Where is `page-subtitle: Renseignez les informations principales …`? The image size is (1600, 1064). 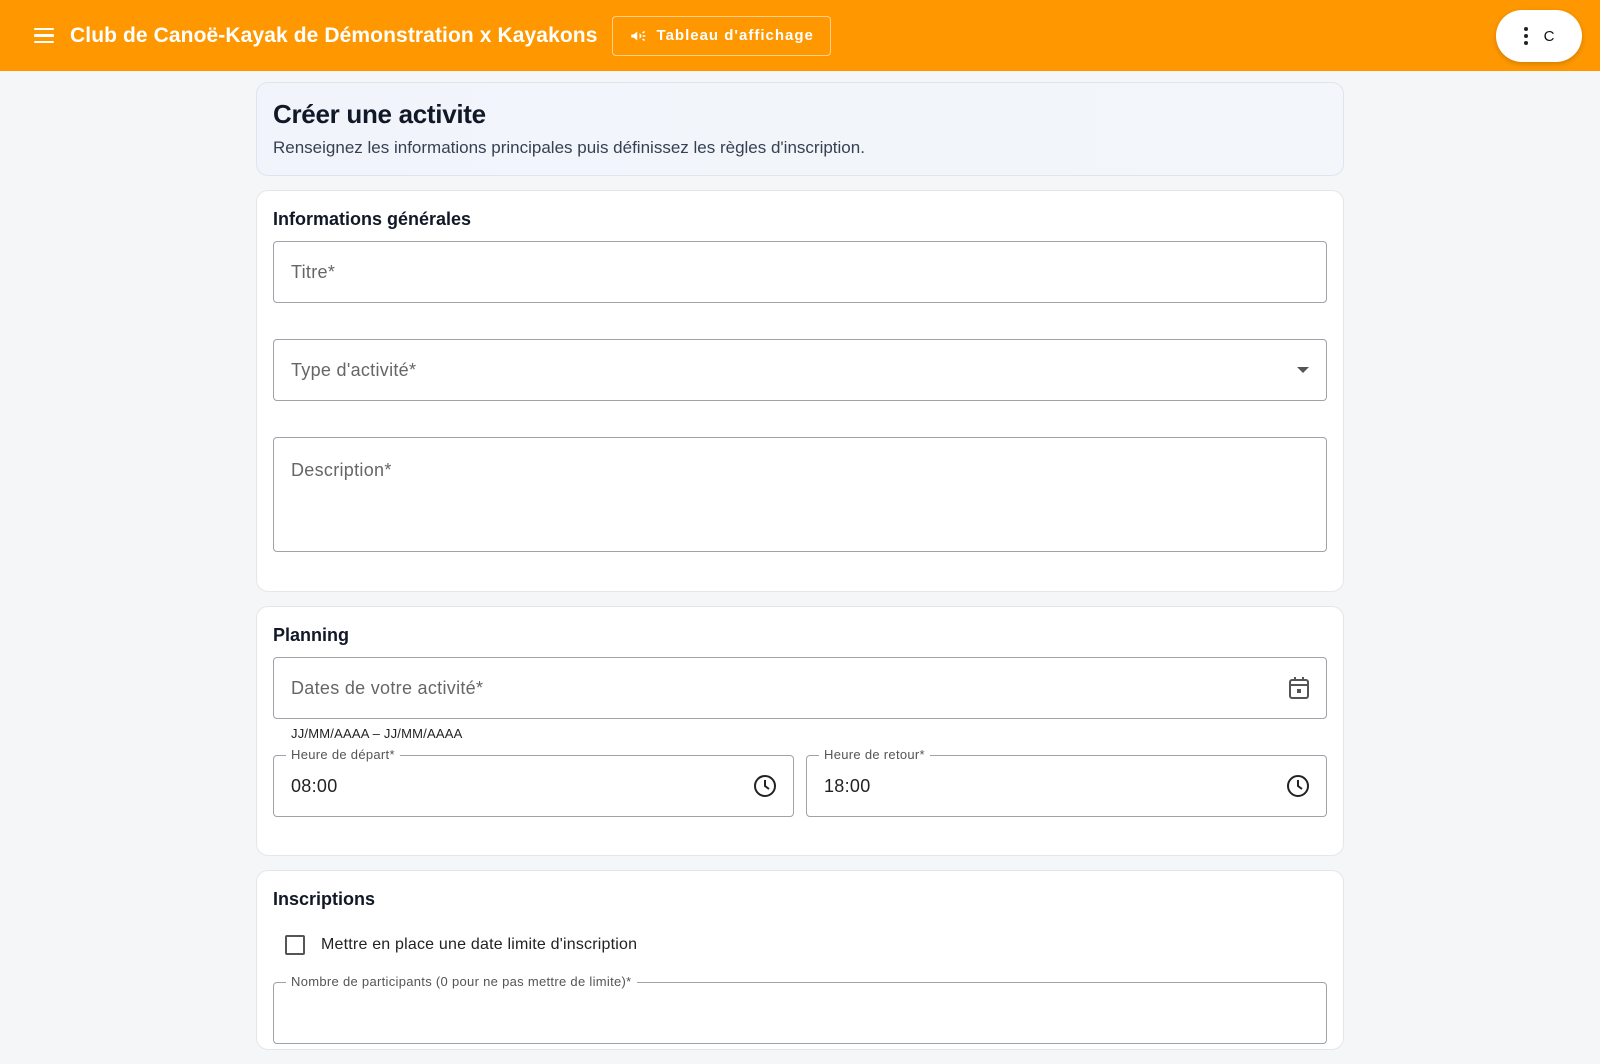
page-subtitle: Renseignez les informations principales … is located at coordinates (569, 147).